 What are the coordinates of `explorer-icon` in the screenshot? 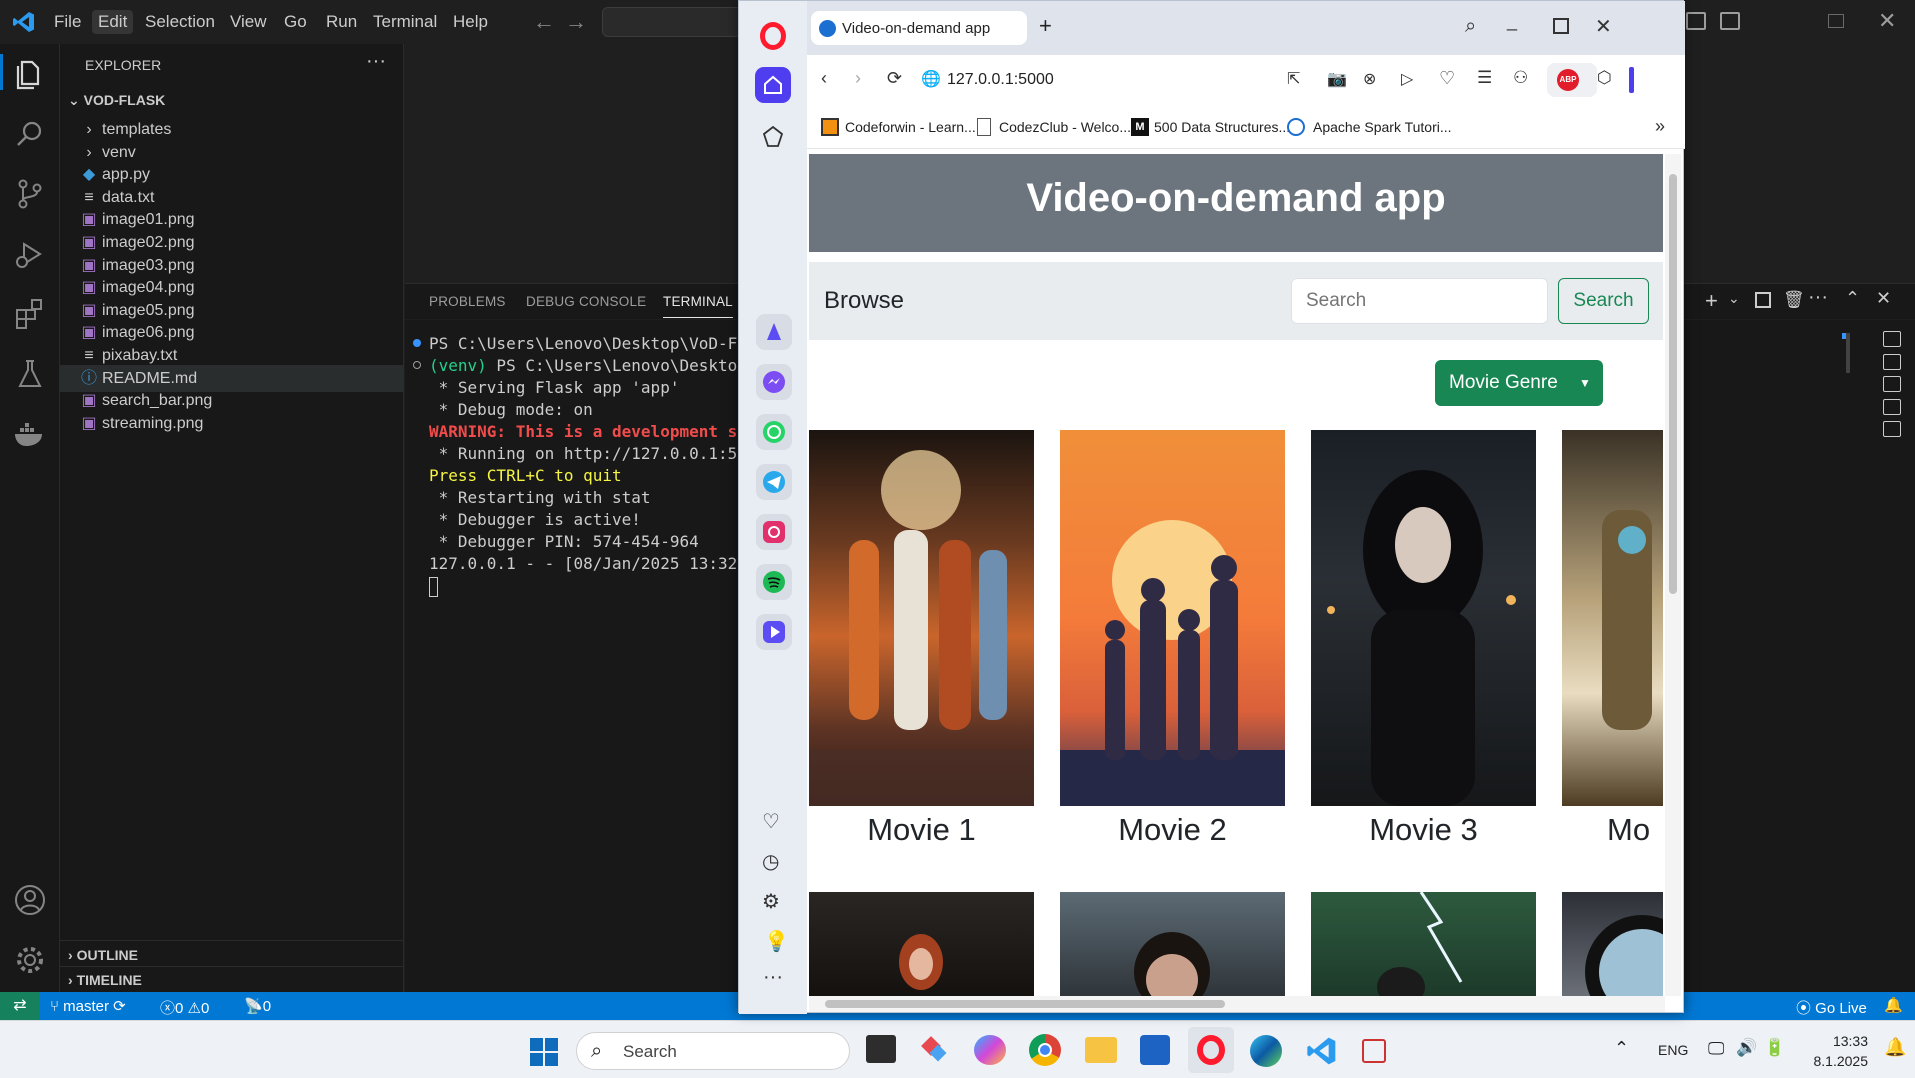 It's located at (30, 74).